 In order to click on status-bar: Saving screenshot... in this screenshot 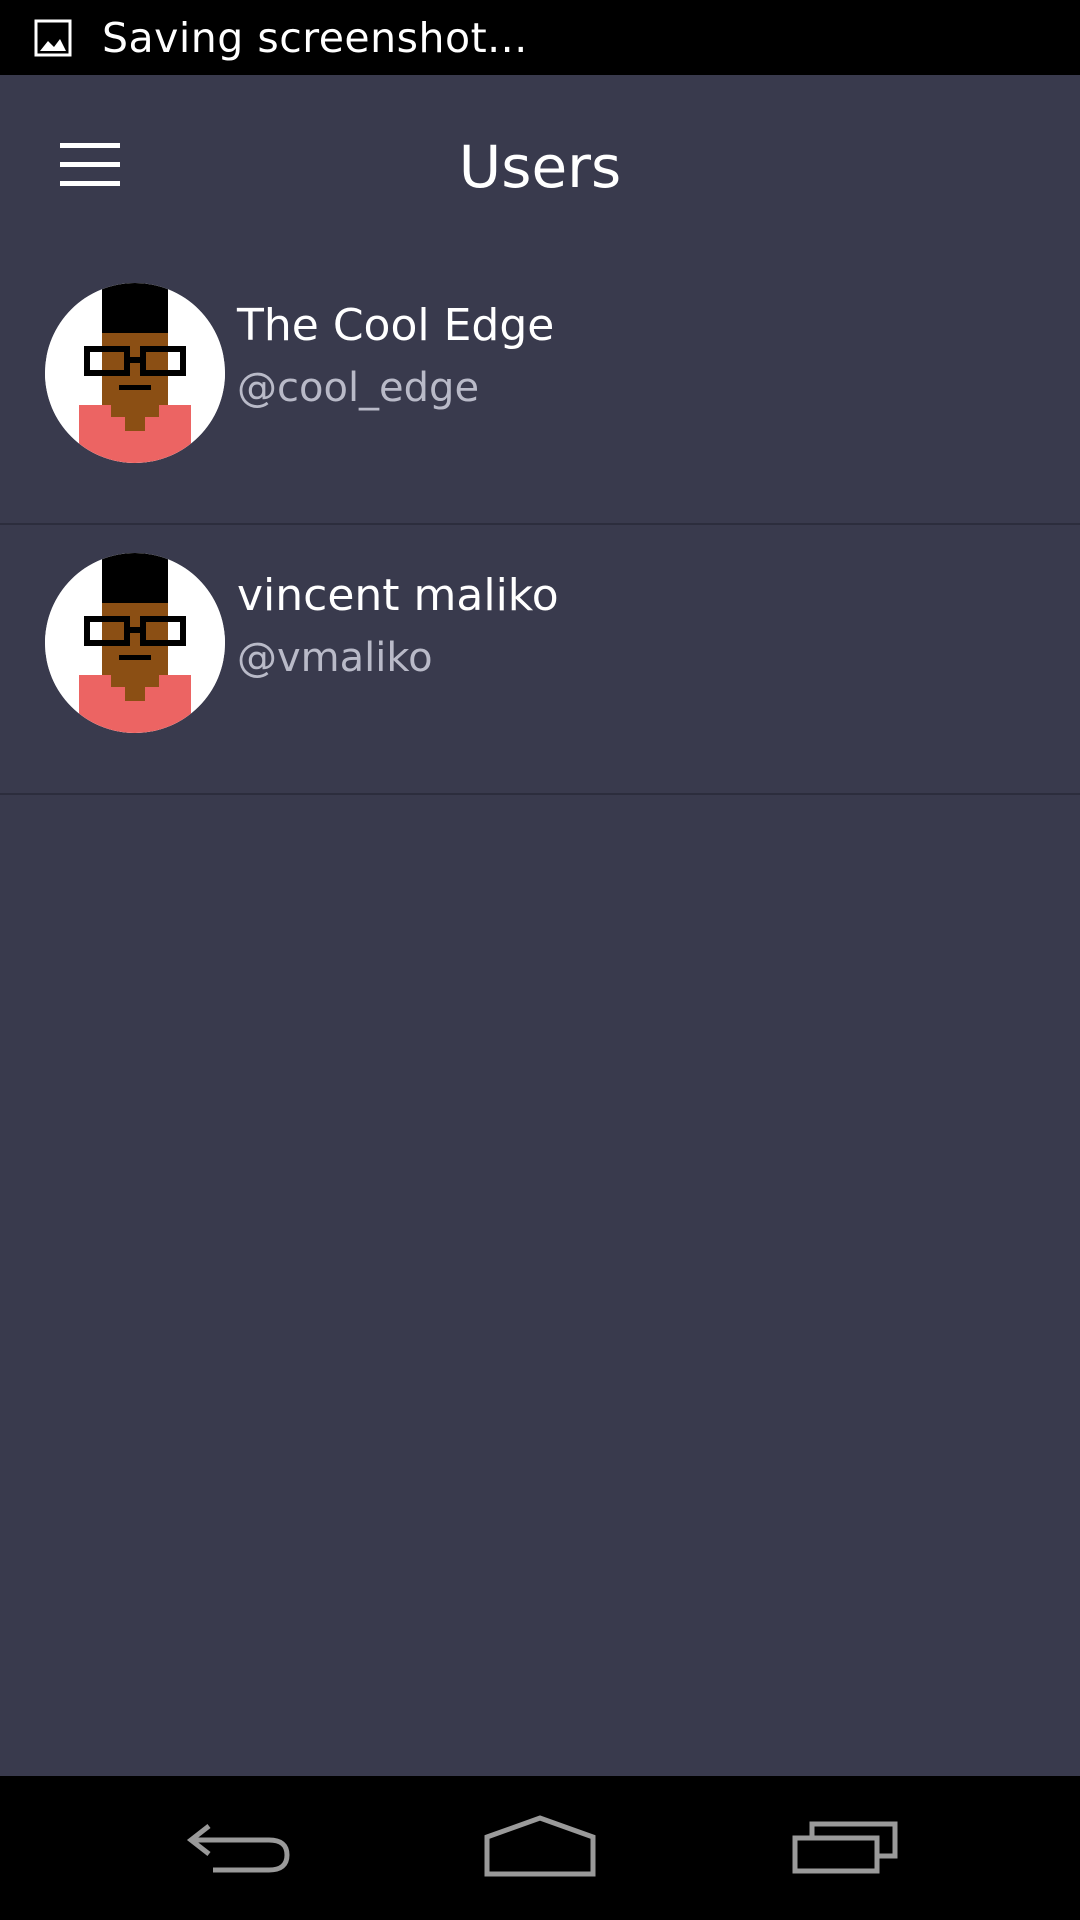, I will do `click(540, 37)`.